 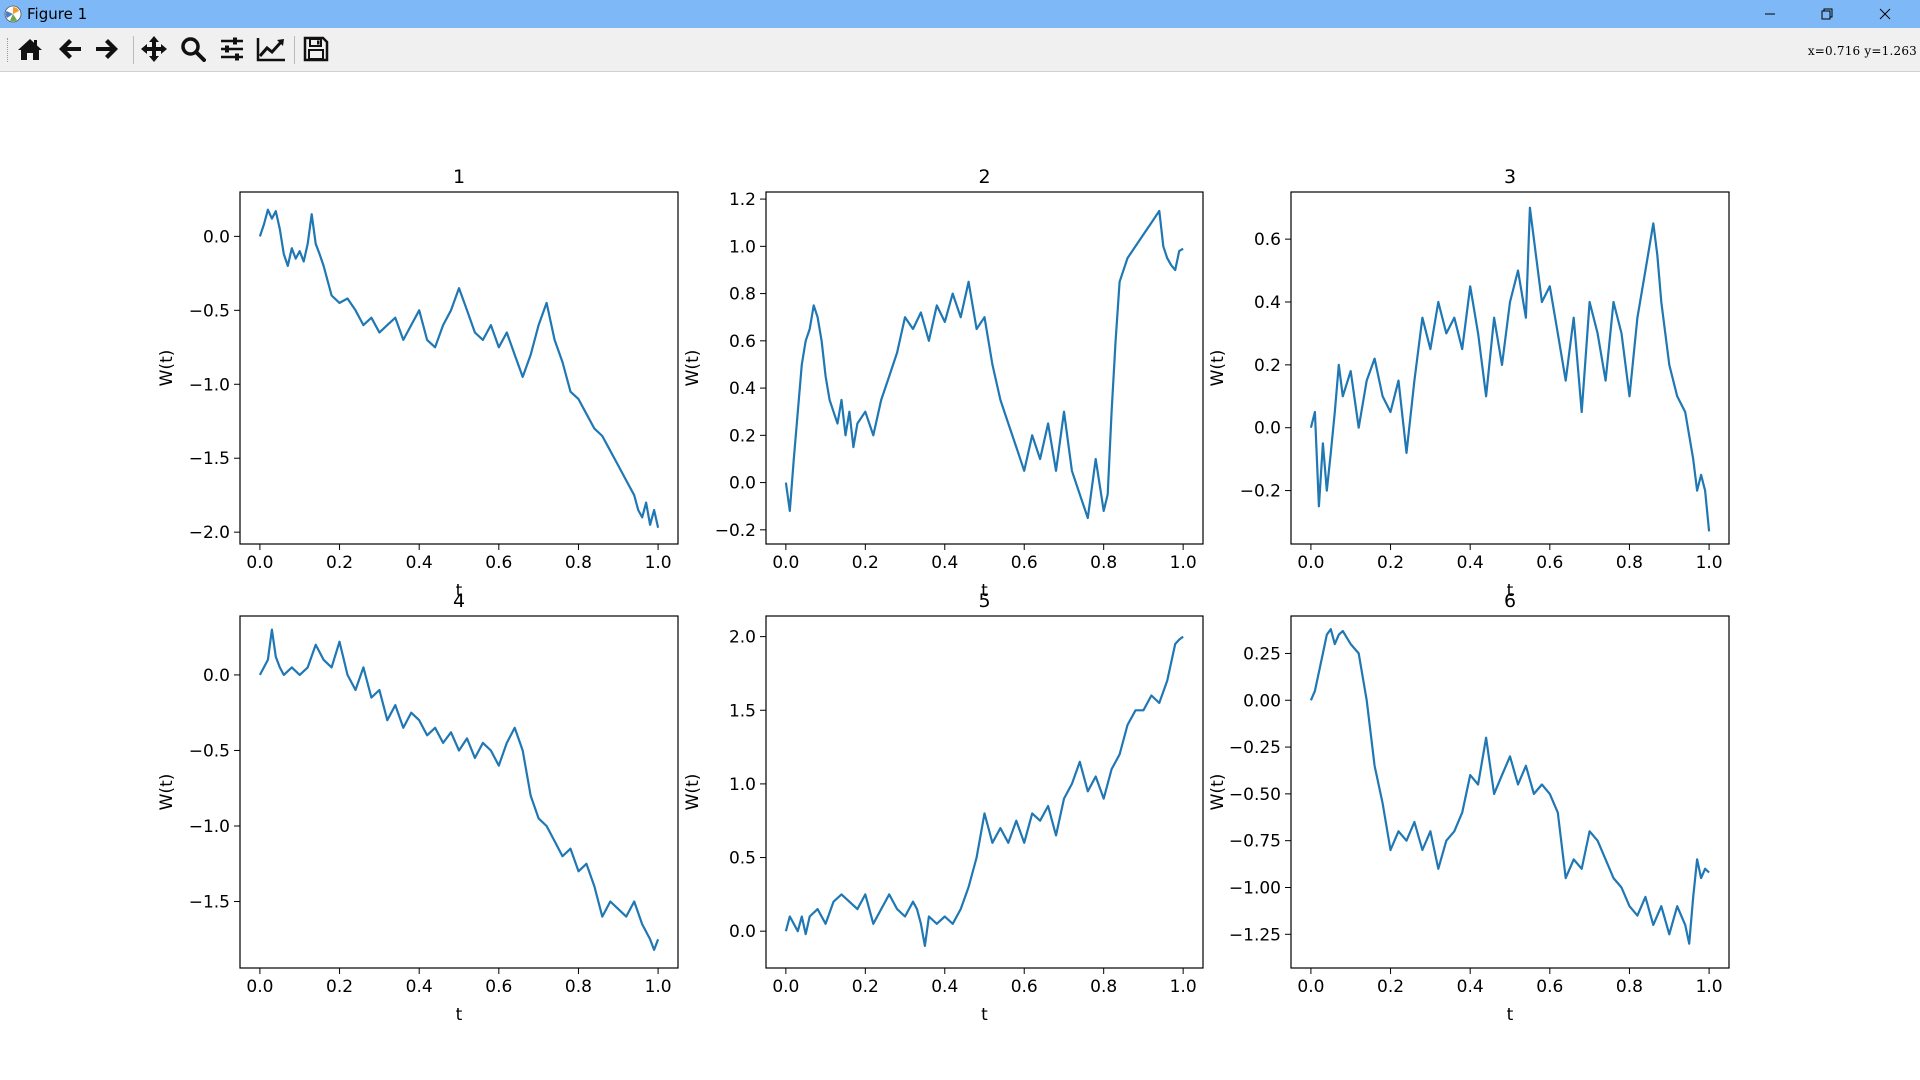 I want to click on arrow-right-icon, so click(x=107, y=49).